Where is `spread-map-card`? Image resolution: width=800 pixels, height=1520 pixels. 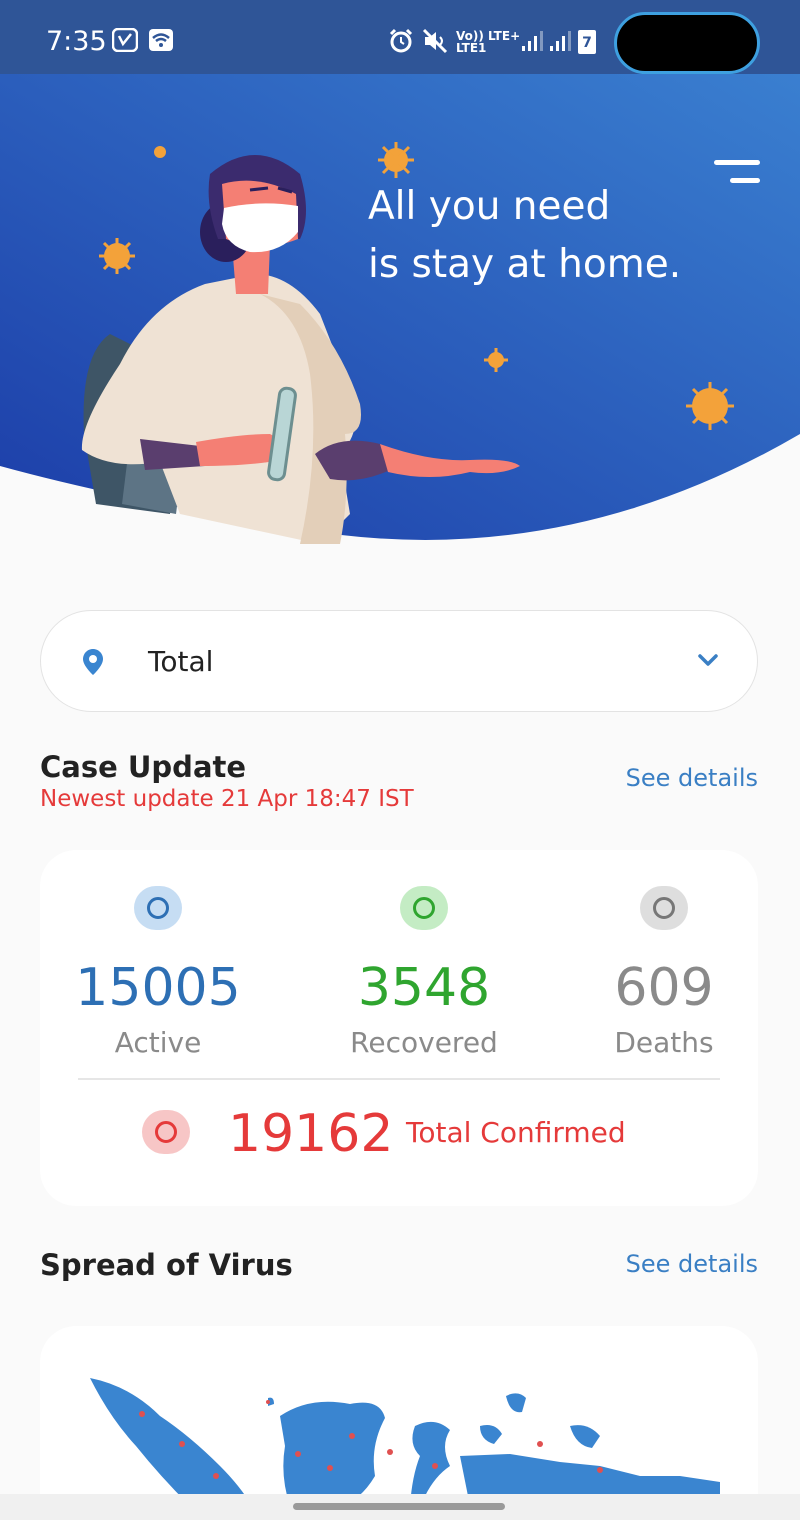 spread-map-card is located at coordinates (399, 1416).